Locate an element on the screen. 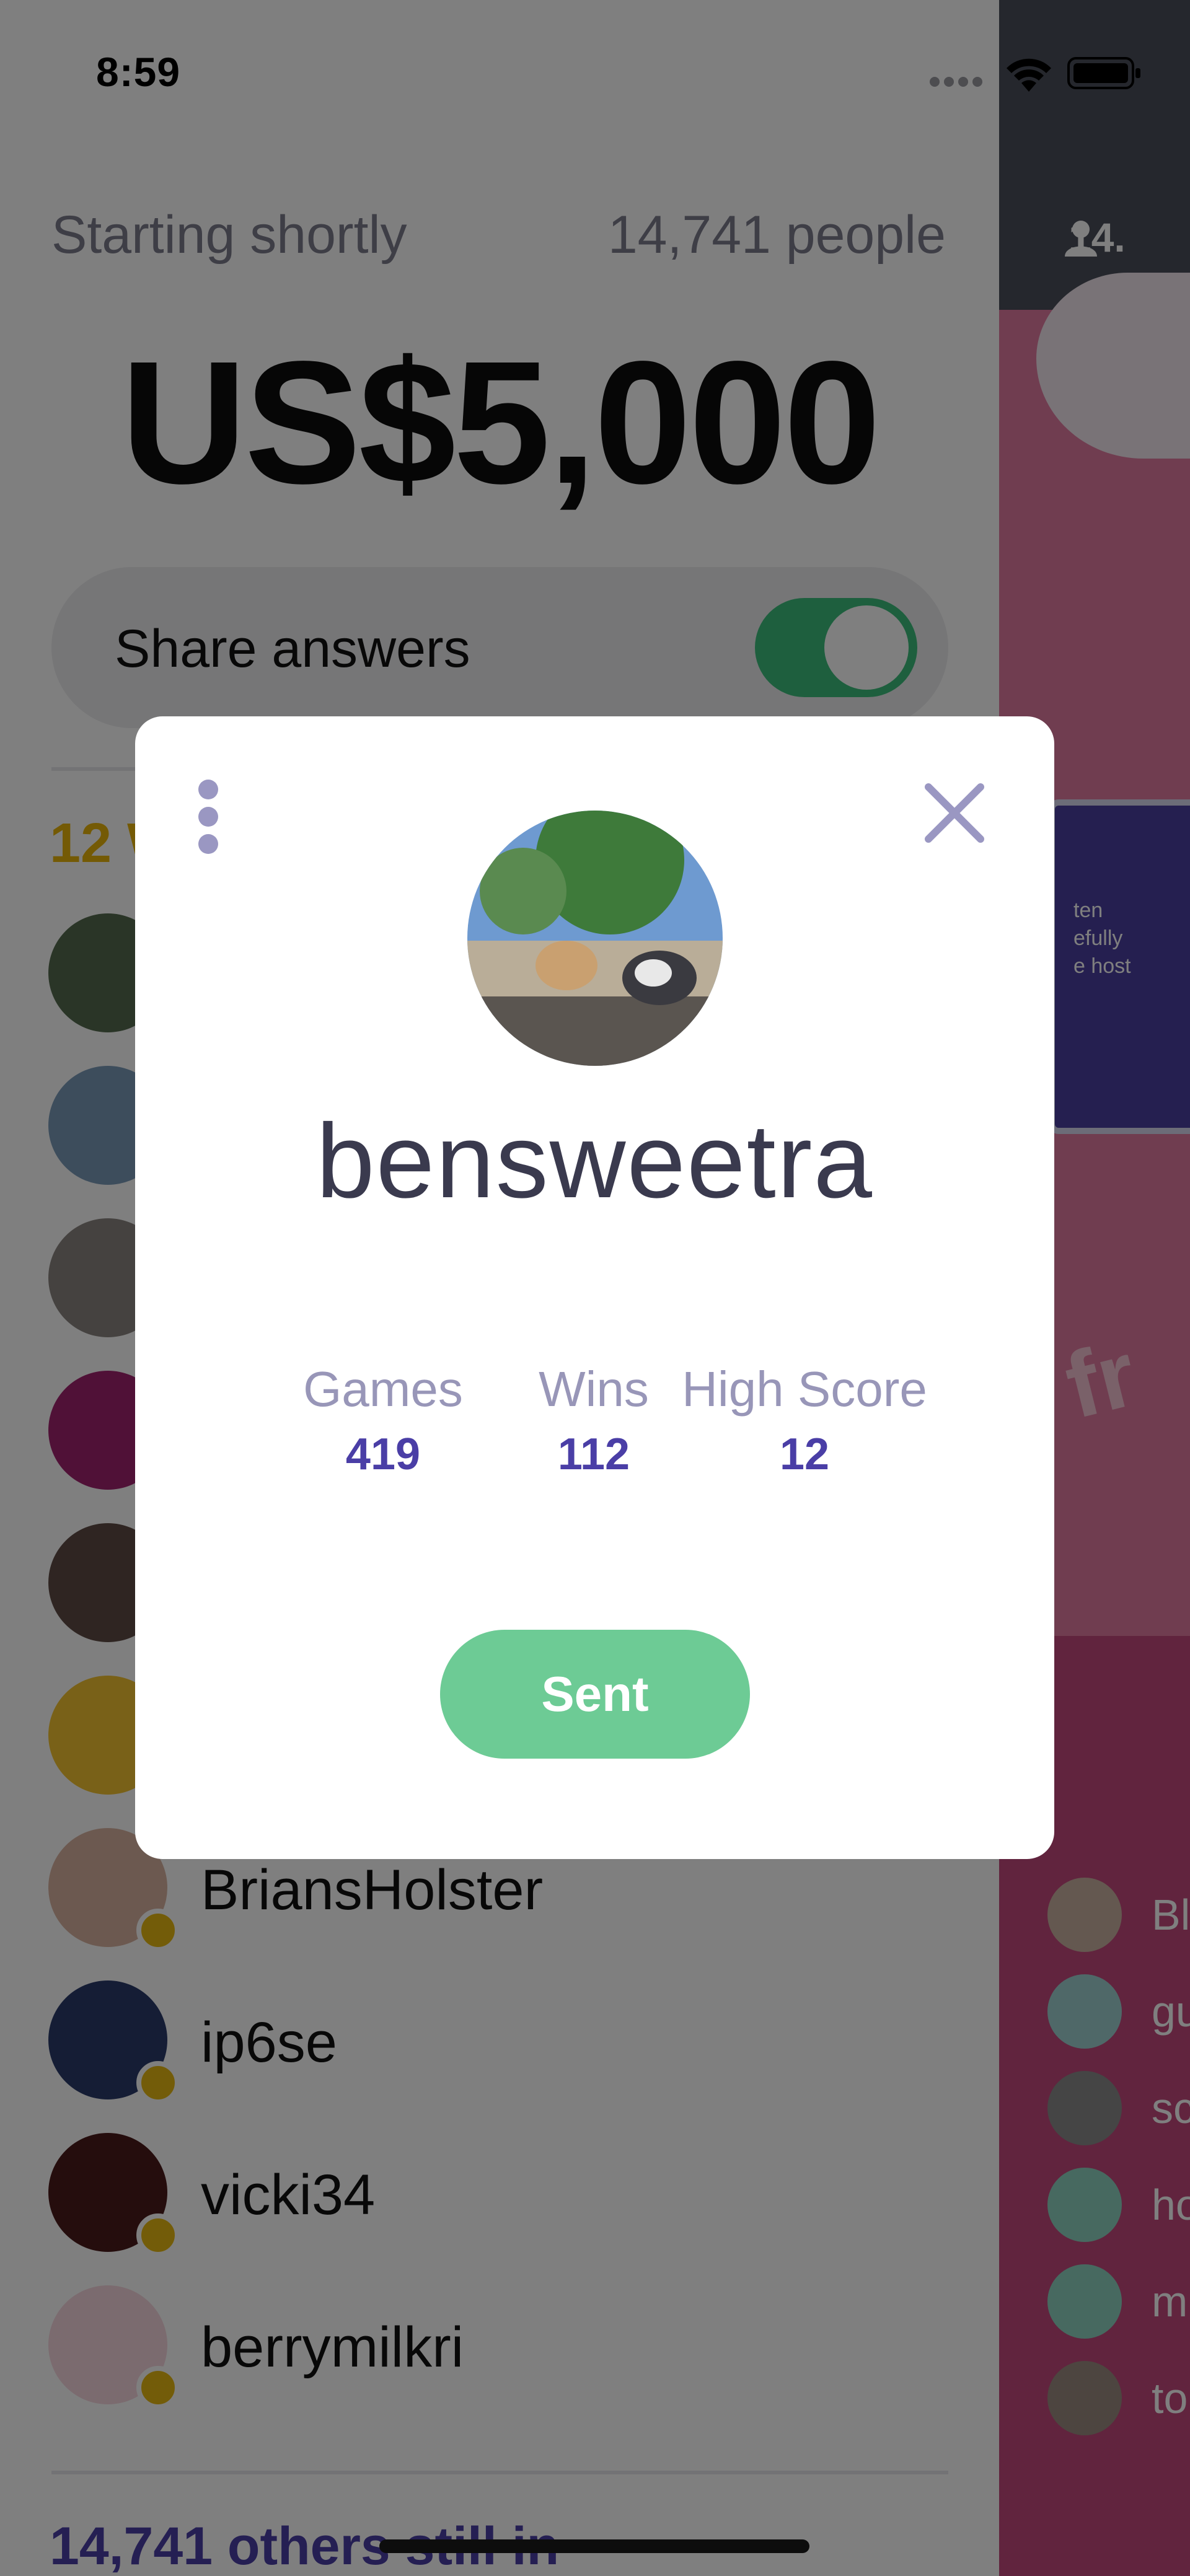 The width and height of the screenshot is (1190, 2576). stat-wins: Wins 112 is located at coordinates (594, 1420).